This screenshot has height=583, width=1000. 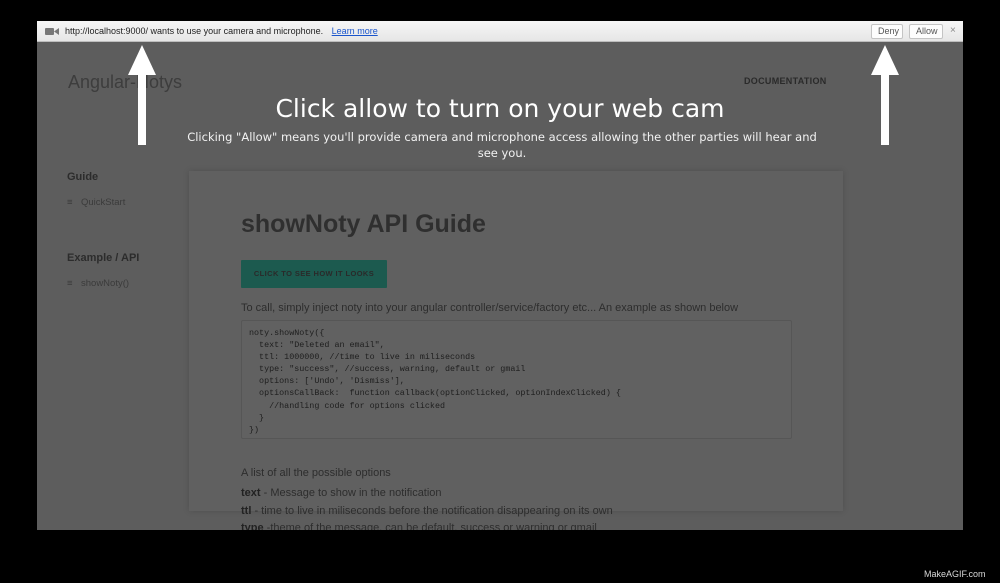 What do you see at coordinates (926, 31) in the screenshot?
I see `allow-button: Allow` at bounding box center [926, 31].